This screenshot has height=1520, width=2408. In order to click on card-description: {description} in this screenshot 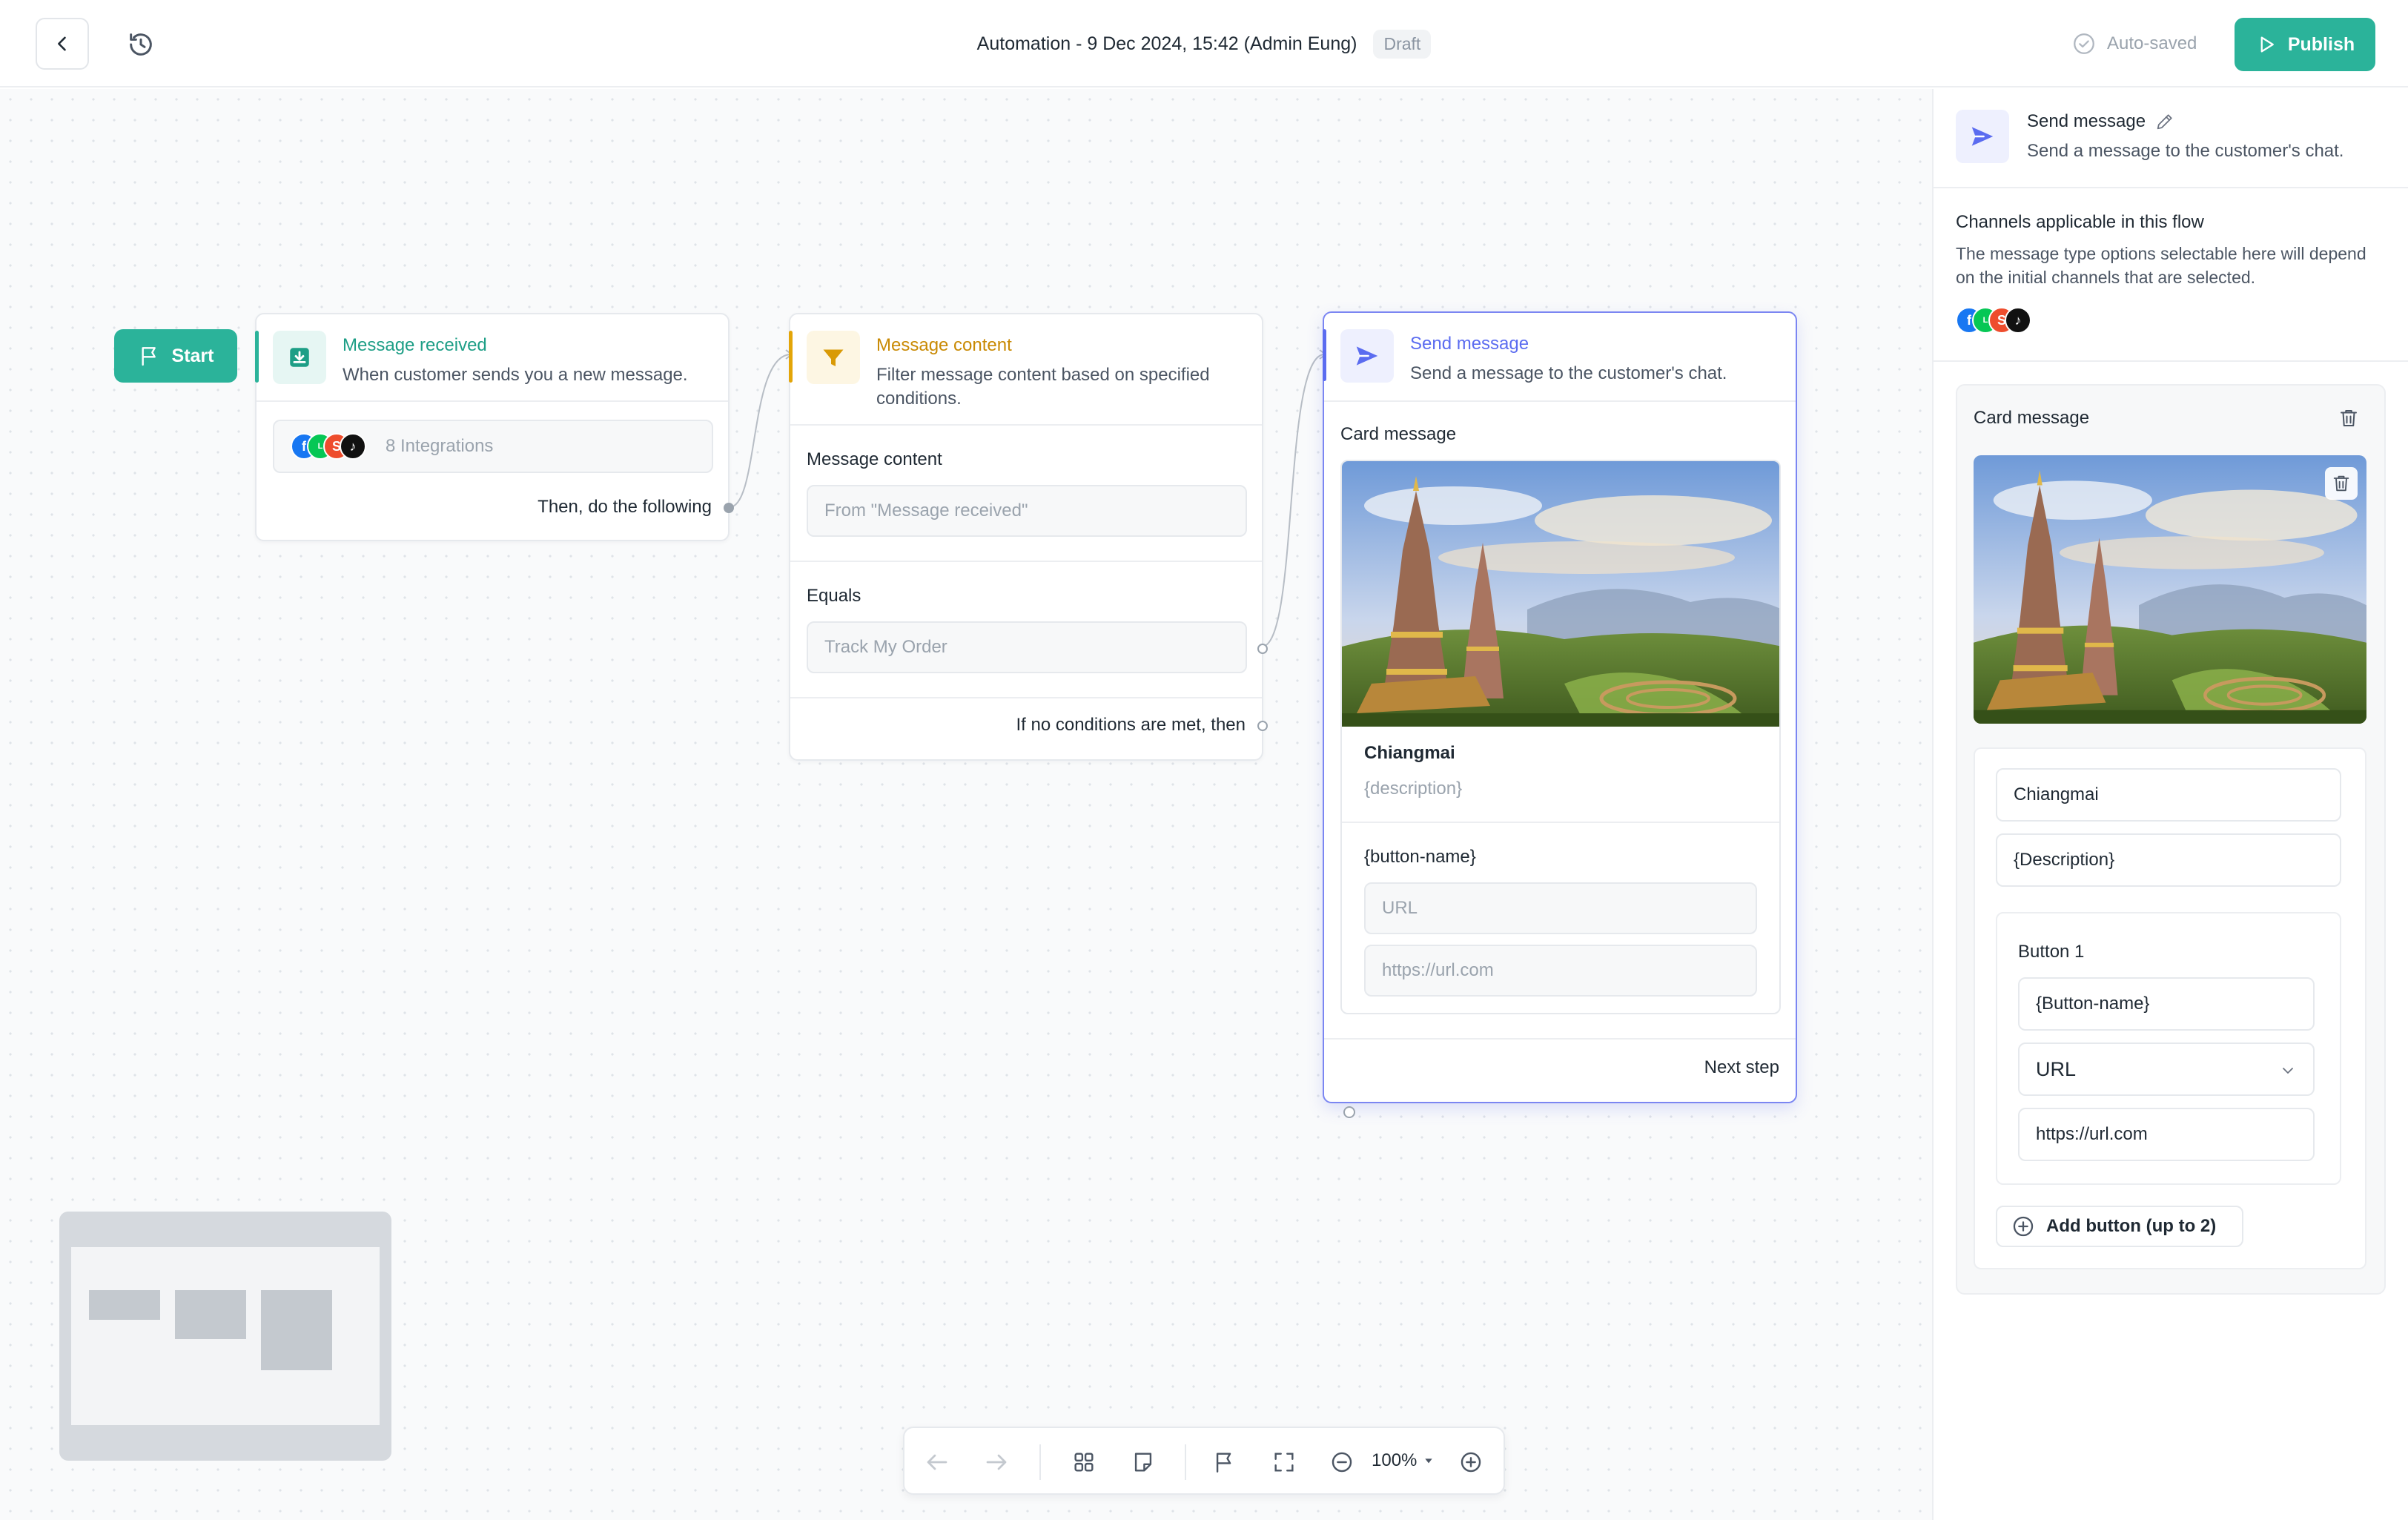, I will do `click(1413, 789)`.